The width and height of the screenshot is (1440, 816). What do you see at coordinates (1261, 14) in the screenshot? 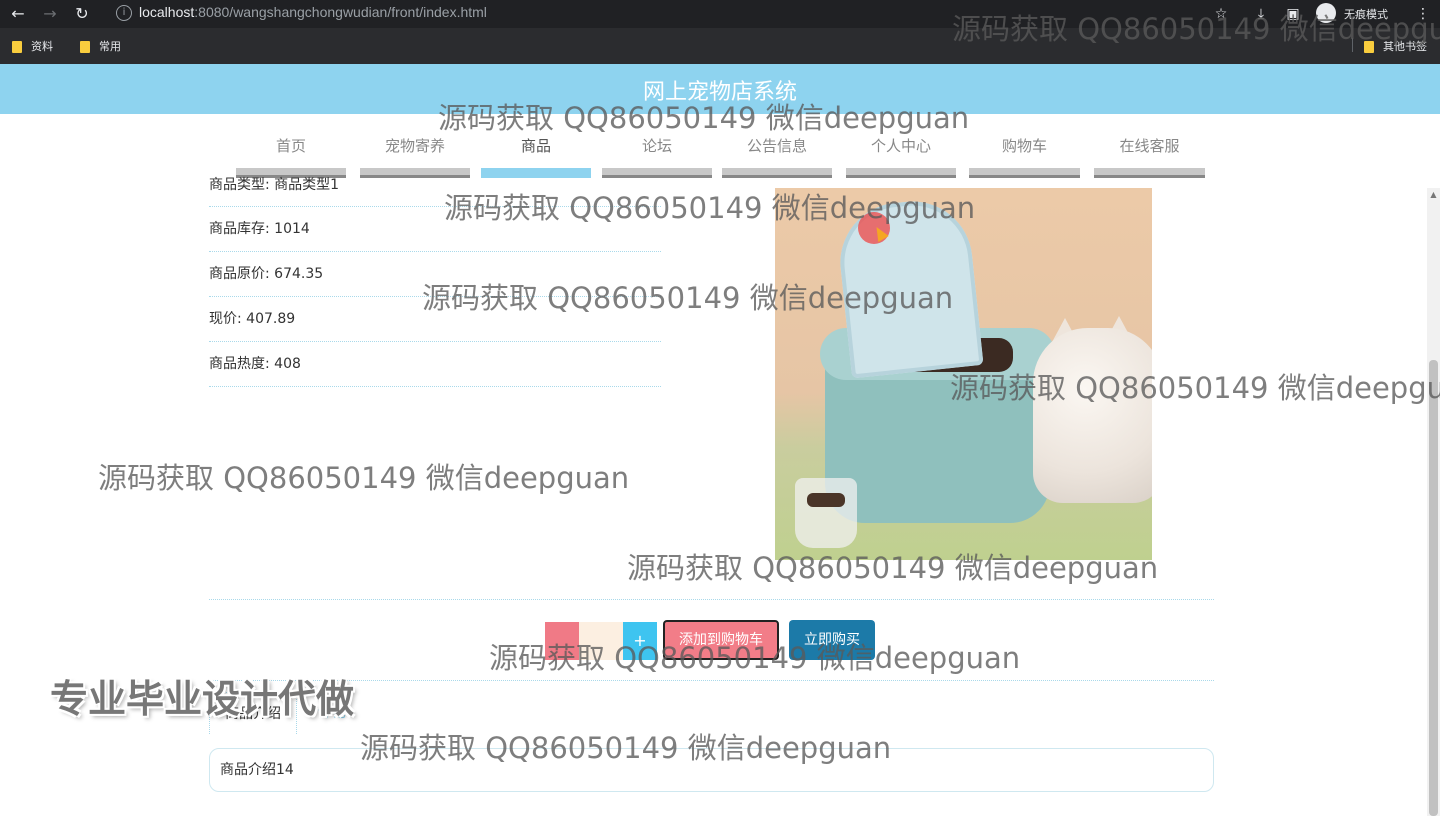
I see `download-icon: ⤓` at bounding box center [1261, 14].